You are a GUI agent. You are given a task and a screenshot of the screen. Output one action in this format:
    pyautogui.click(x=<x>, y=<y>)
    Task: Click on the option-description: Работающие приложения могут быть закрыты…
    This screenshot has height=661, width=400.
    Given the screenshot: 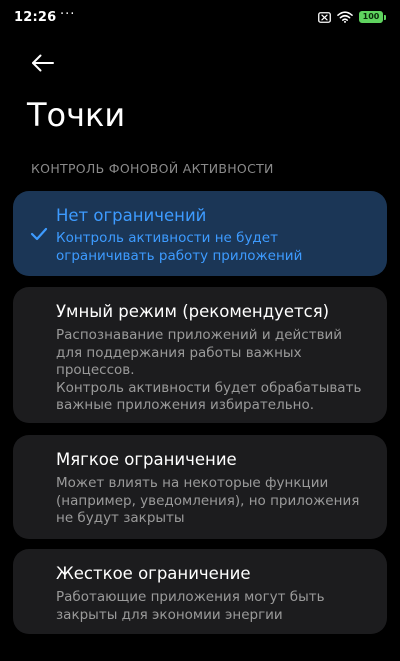 What is the action you would take?
    pyautogui.click(x=216, y=606)
    